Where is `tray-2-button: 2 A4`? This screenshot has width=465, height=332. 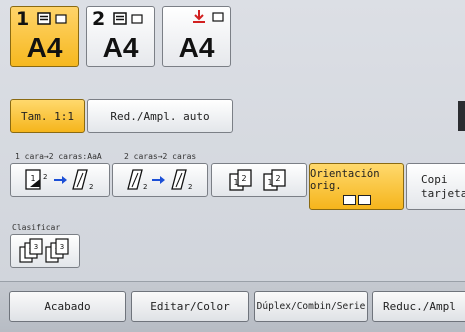
tray-2-button: 2 A4 is located at coordinates (120, 36).